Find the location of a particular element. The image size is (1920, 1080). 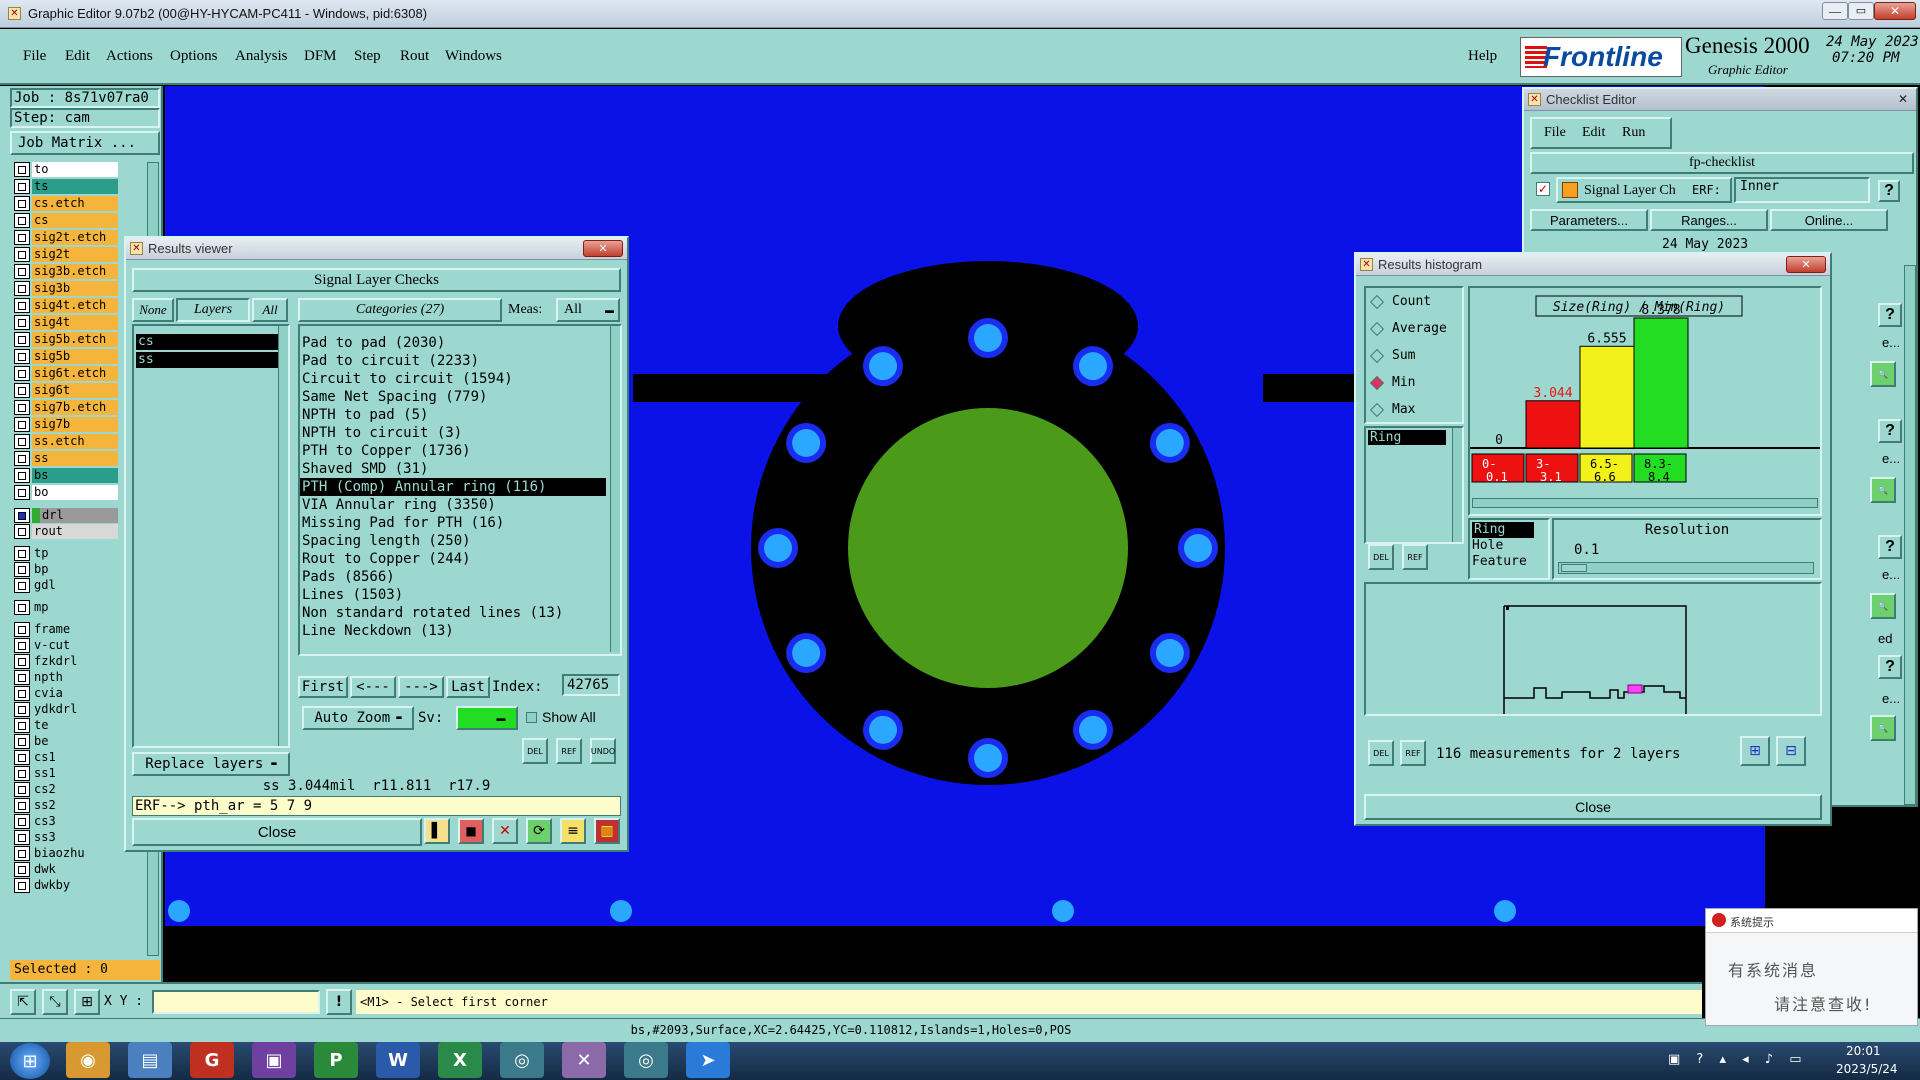

taskbar-save-icon: ▣ is located at coordinates (274, 1060).